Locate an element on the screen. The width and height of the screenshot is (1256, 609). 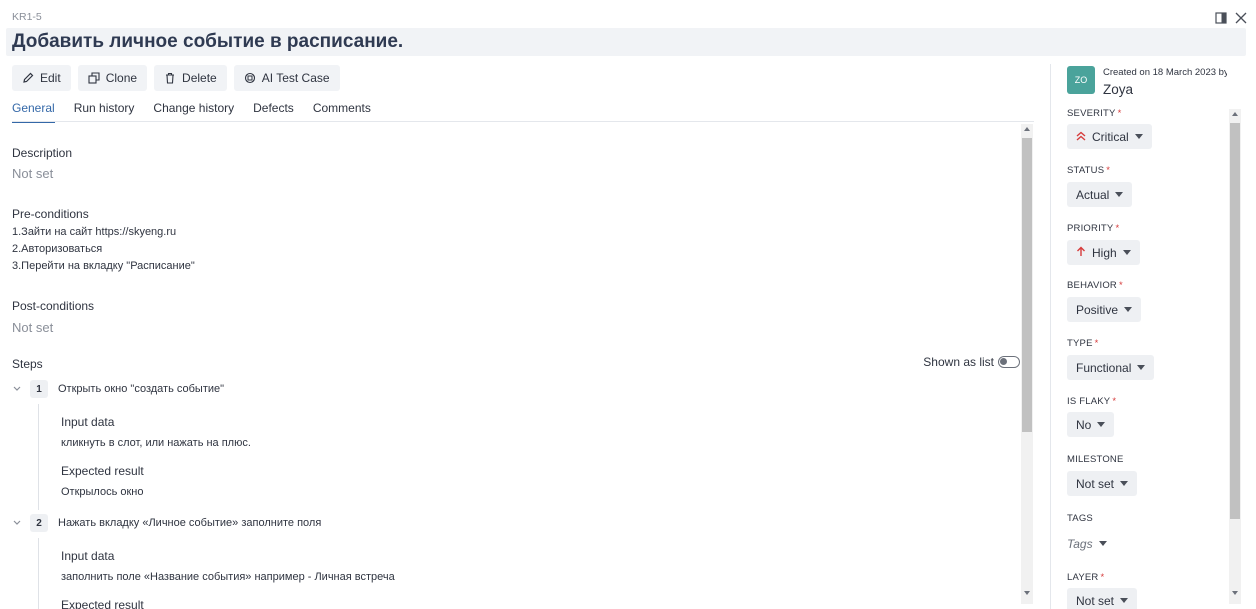
page-title: Добавить личное событие в расписание. is located at coordinates (208, 41).